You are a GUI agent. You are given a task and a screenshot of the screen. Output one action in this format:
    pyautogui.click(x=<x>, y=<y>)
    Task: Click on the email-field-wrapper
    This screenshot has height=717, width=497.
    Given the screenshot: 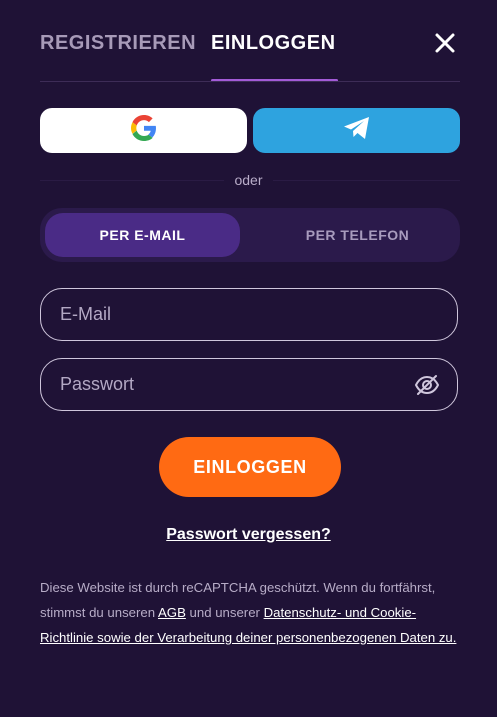 What is the action you would take?
    pyautogui.click(x=249, y=314)
    